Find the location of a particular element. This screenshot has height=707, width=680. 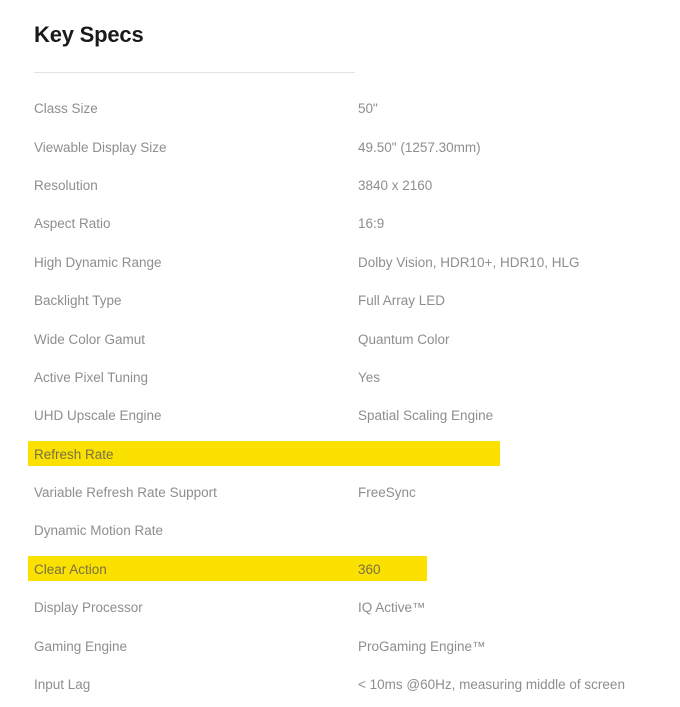

spec-value: Yes is located at coordinates (369, 377).